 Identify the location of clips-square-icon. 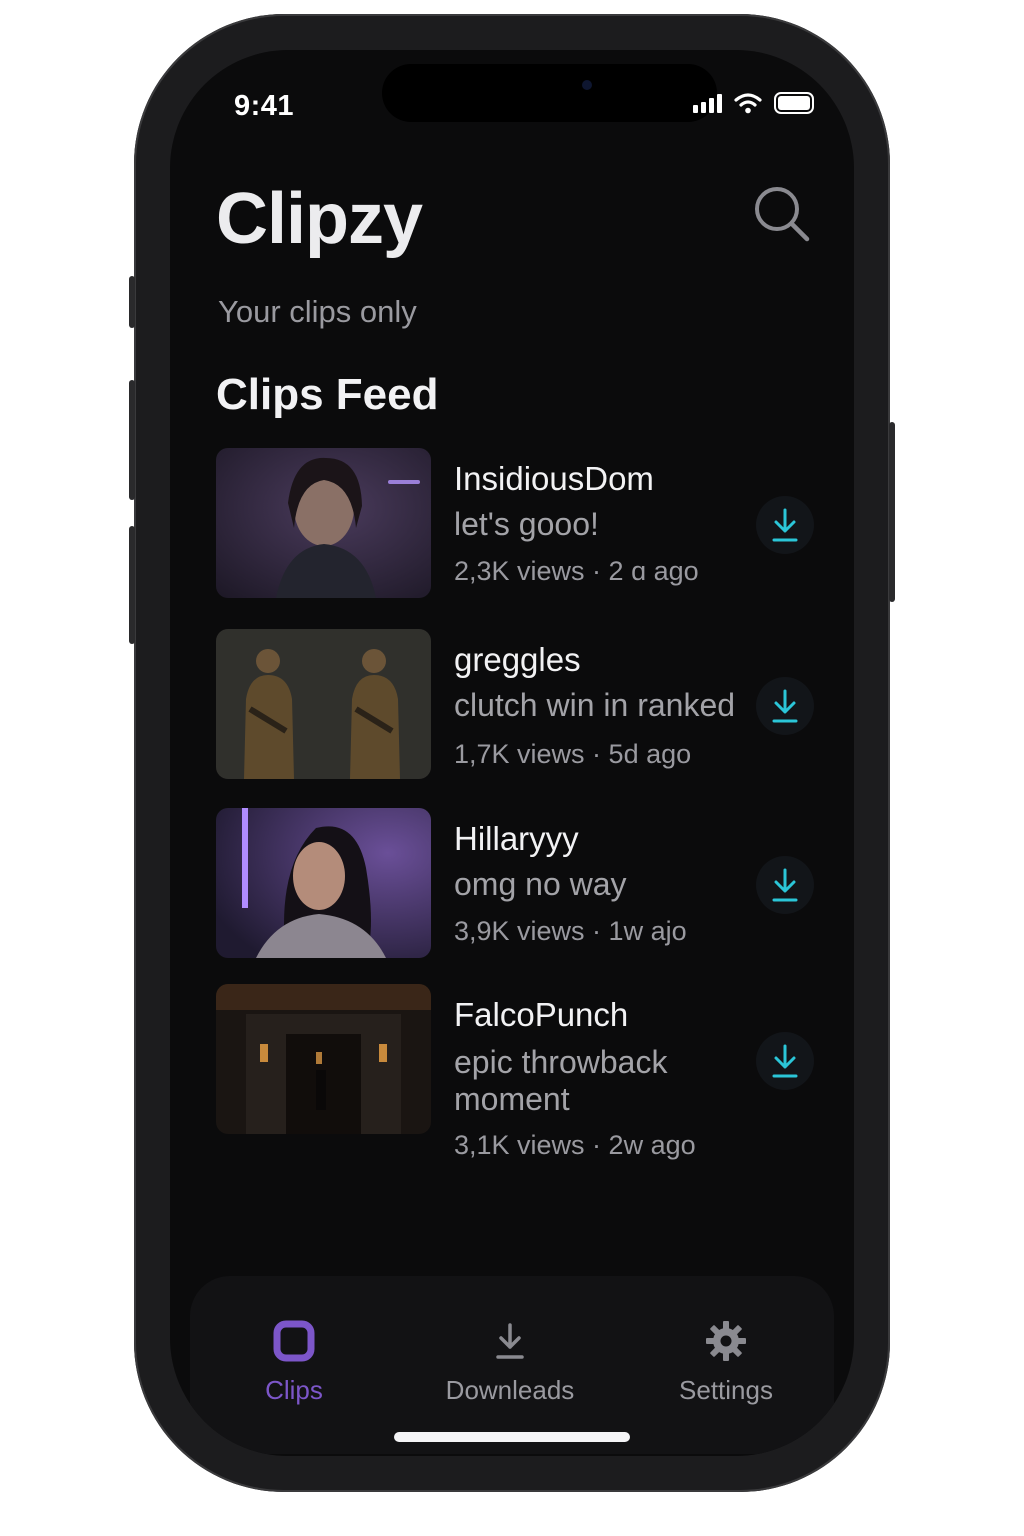
(294, 1341).